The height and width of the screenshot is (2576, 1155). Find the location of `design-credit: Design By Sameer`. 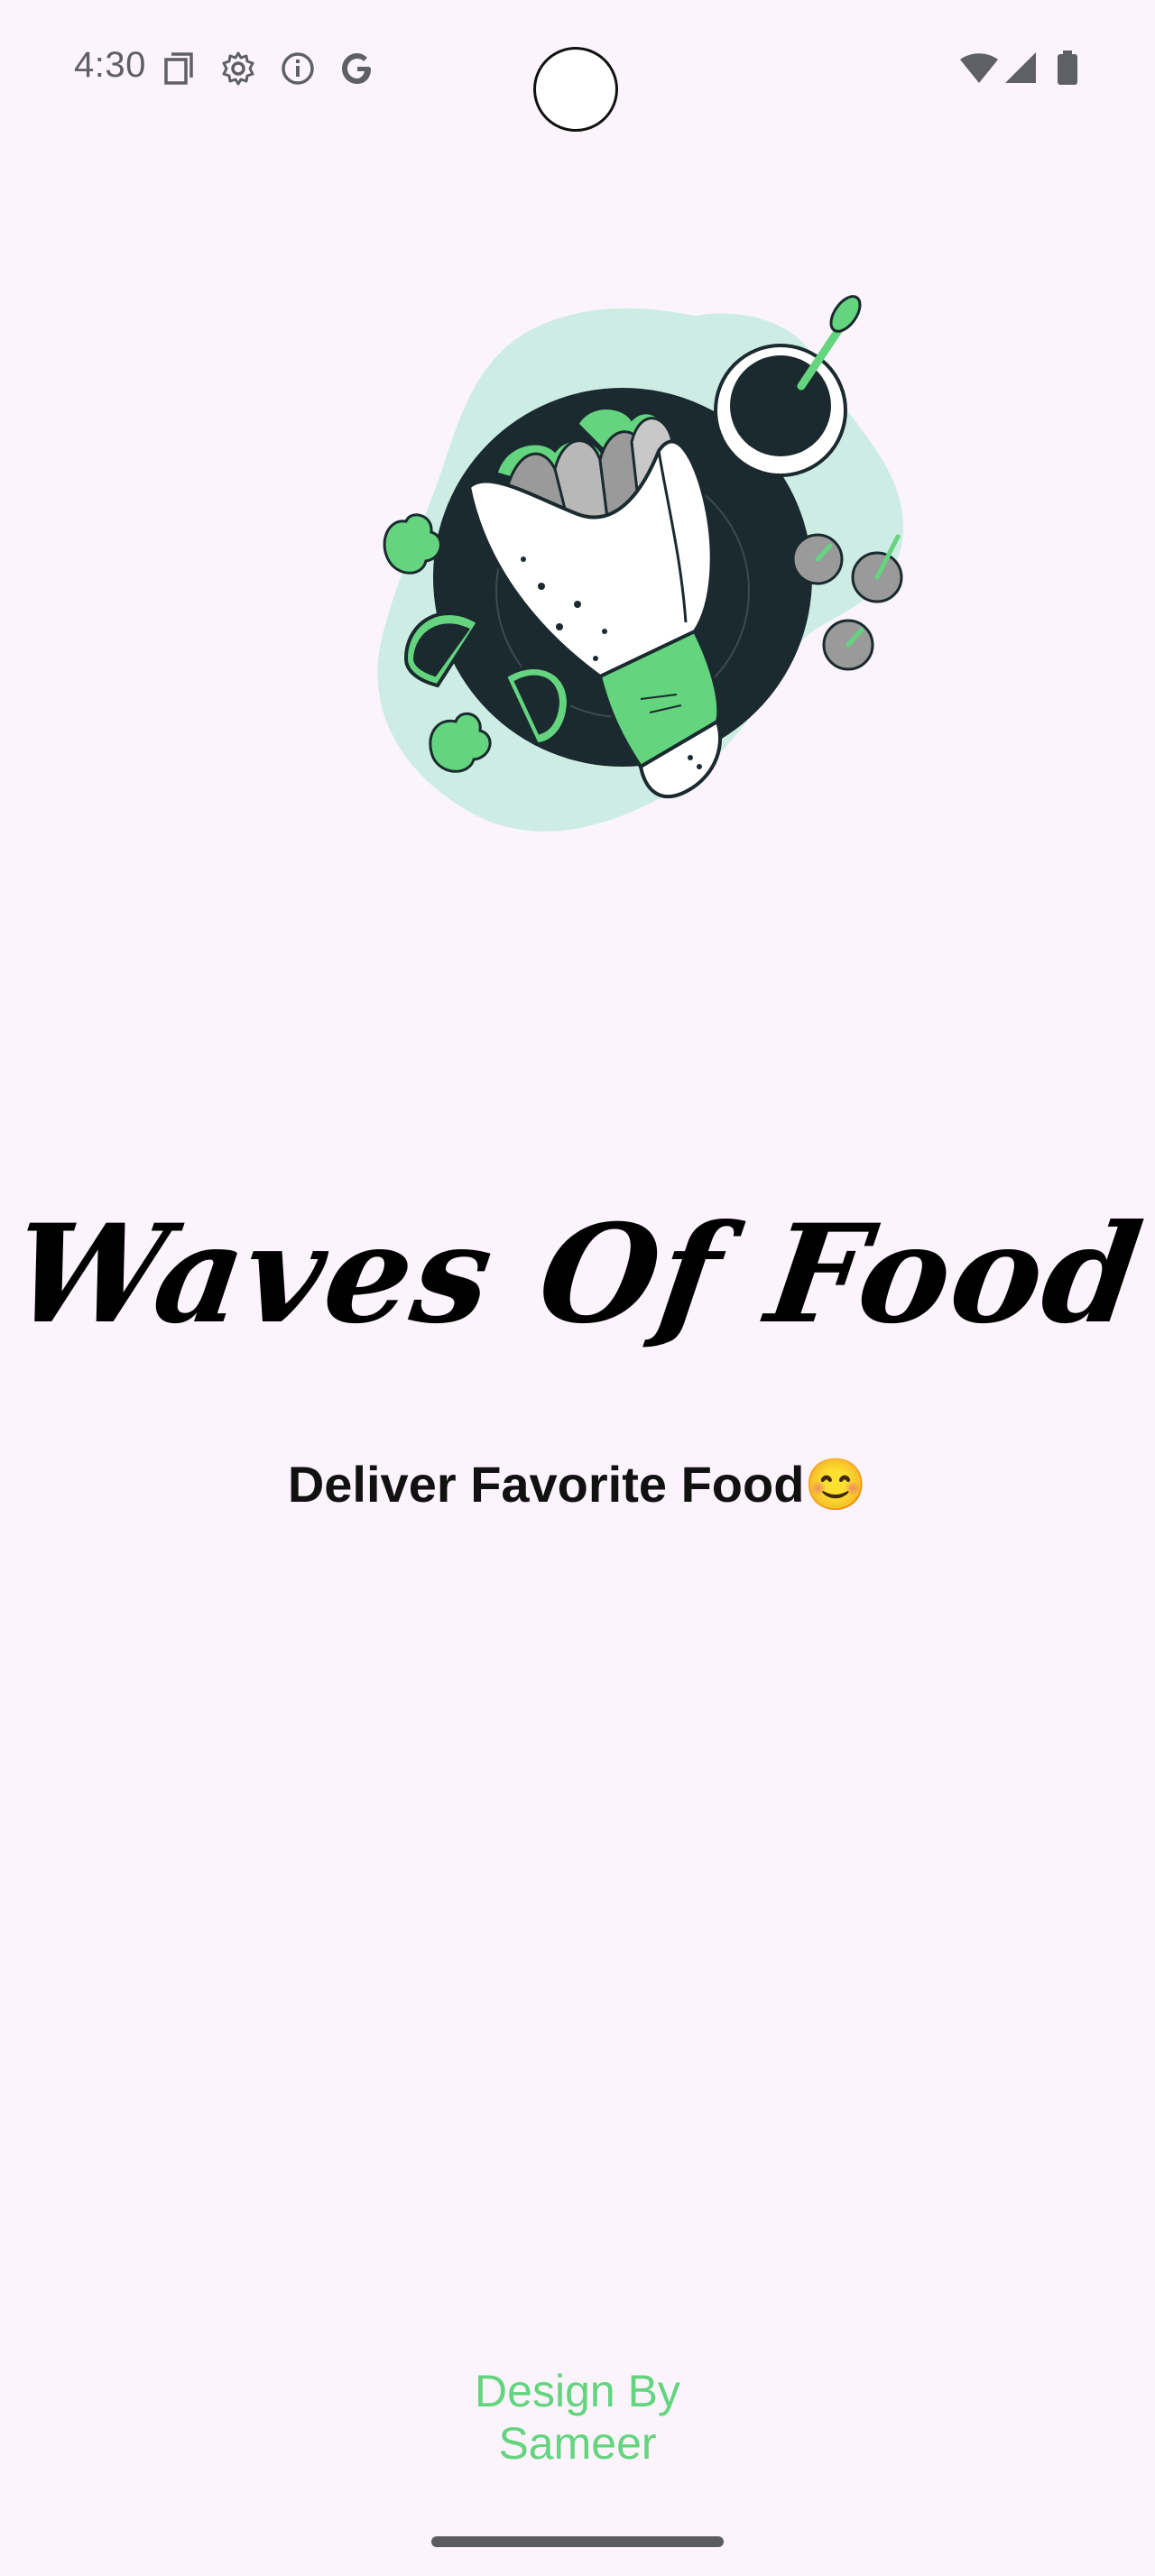

design-credit: Design By Sameer is located at coordinates (577, 2417).